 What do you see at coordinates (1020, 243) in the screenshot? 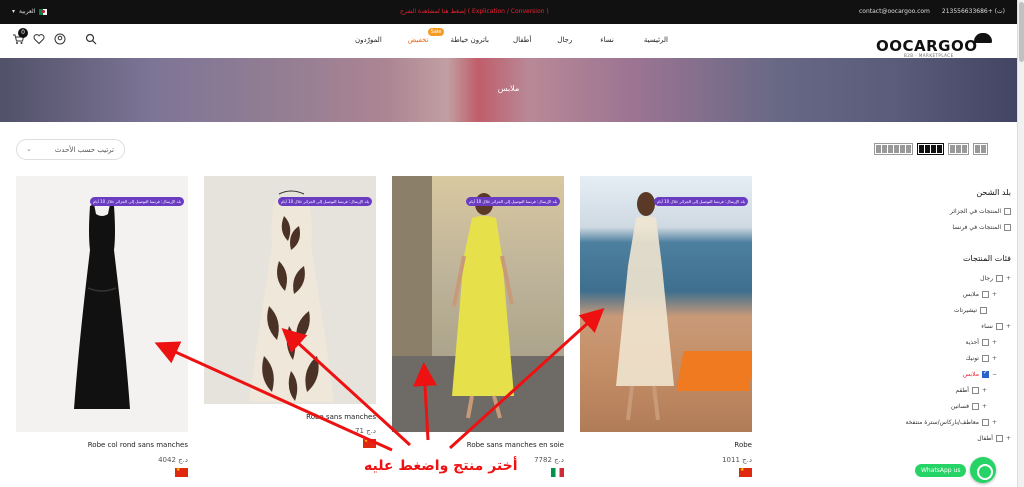
I see `page-scrollbar` at bounding box center [1020, 243].